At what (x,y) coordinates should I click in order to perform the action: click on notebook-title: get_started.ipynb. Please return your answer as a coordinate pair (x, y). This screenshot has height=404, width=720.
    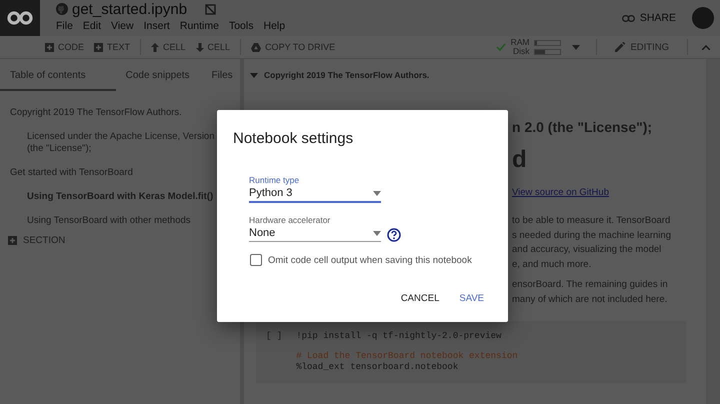
    Looking at the image, I should click on (130, 9).